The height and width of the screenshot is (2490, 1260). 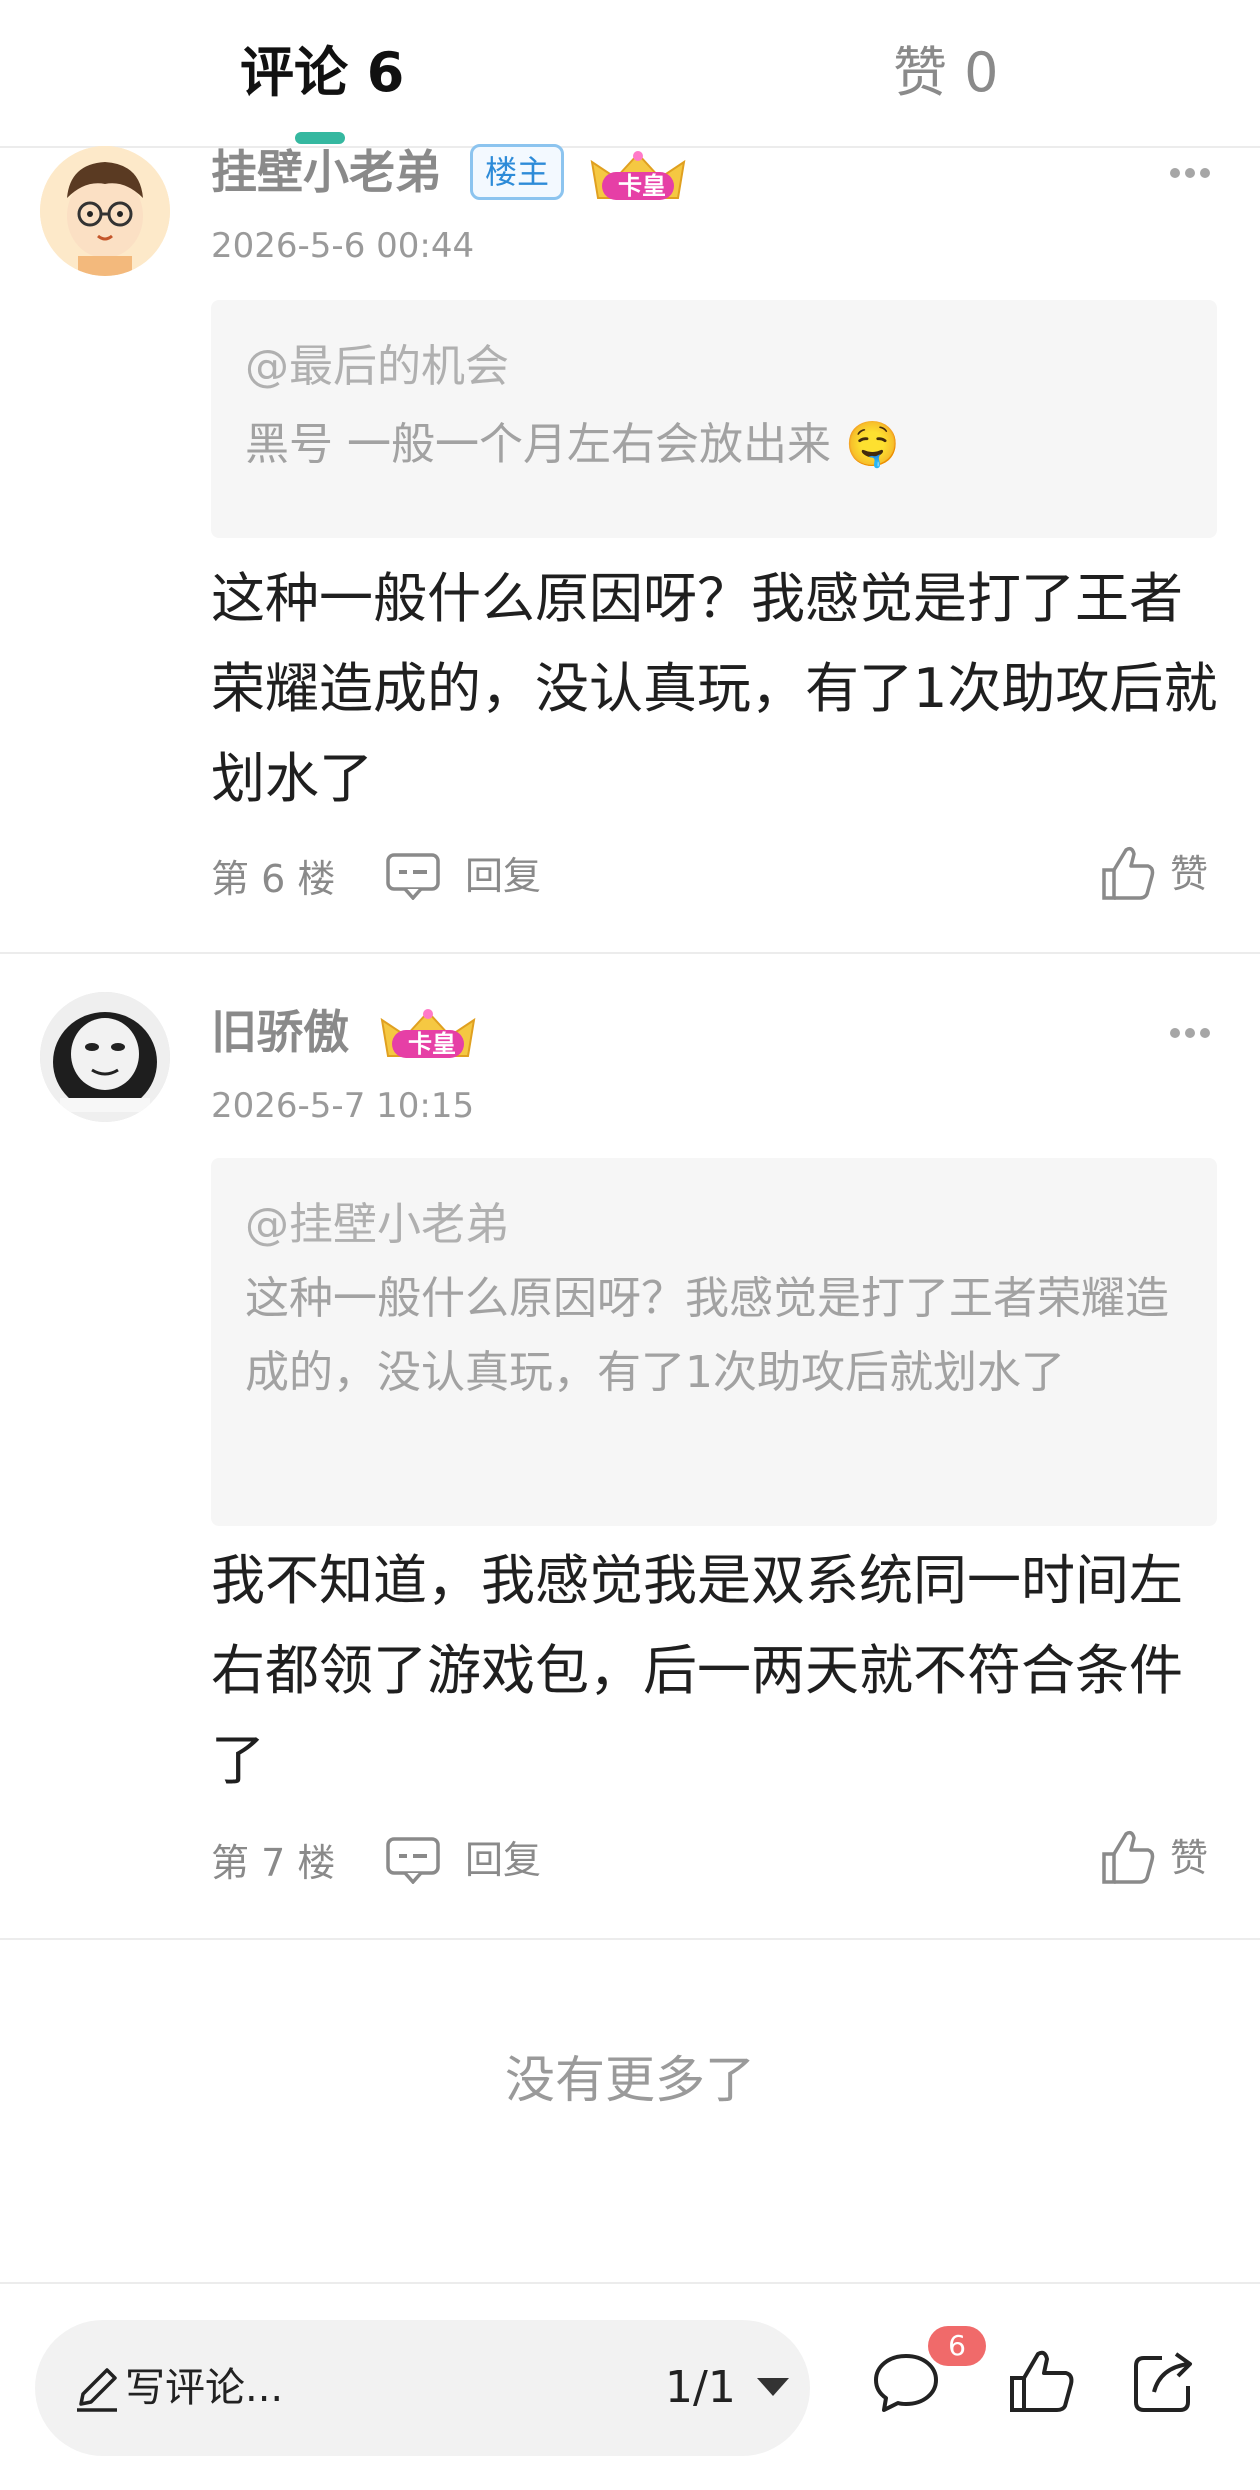 I want to click on quoted-comment: @最后的机会 黑号 一般一个月左右会放出来 🤤, so click(x=714, y=419).